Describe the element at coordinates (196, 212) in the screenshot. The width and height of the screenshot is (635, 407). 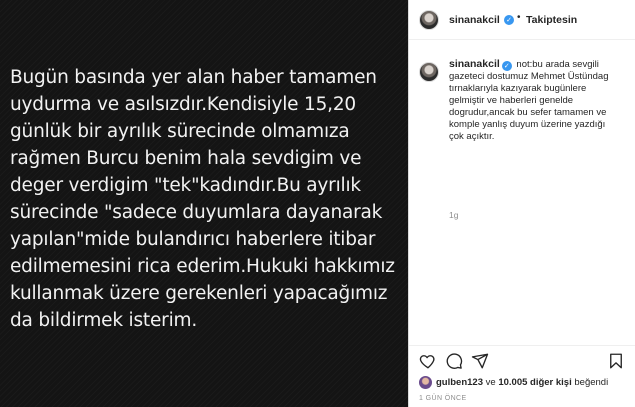
I see `statement-line: sürecinde "sadece duyumlara dayanarak` at that location.